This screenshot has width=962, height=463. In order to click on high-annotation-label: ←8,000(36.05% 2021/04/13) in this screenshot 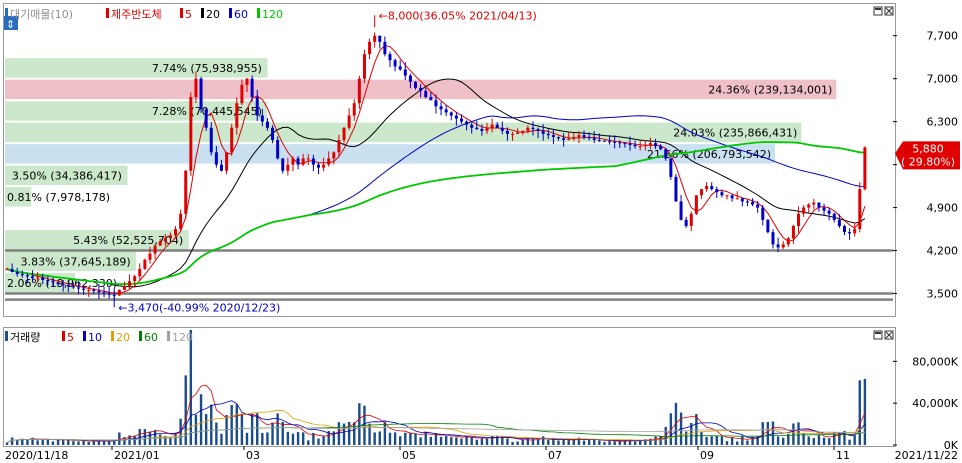, I will do `click(458, 15)`.